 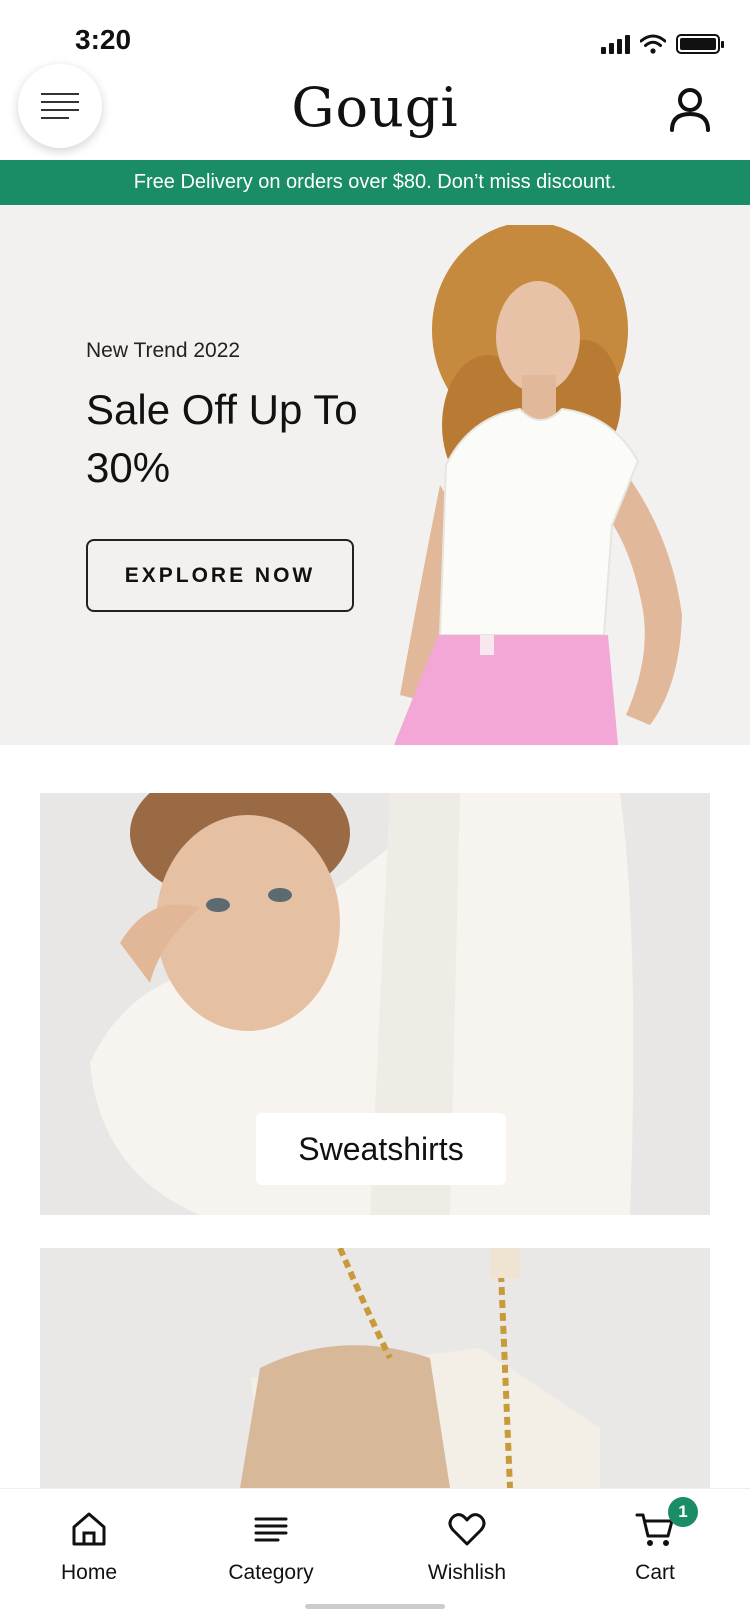 What do you see at coordinates (615, 44) in the screenshot?
I see `signal-icon` at bounding box center [615, 44].